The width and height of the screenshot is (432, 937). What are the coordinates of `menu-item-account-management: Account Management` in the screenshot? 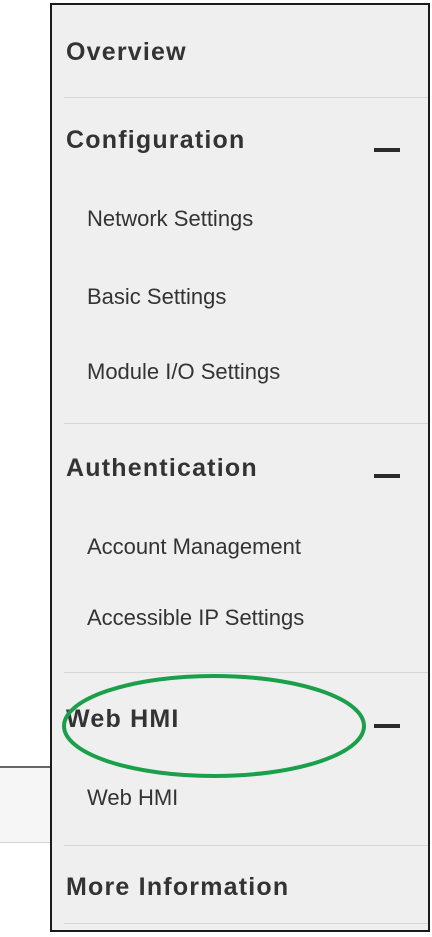 It's located at (194, 547).